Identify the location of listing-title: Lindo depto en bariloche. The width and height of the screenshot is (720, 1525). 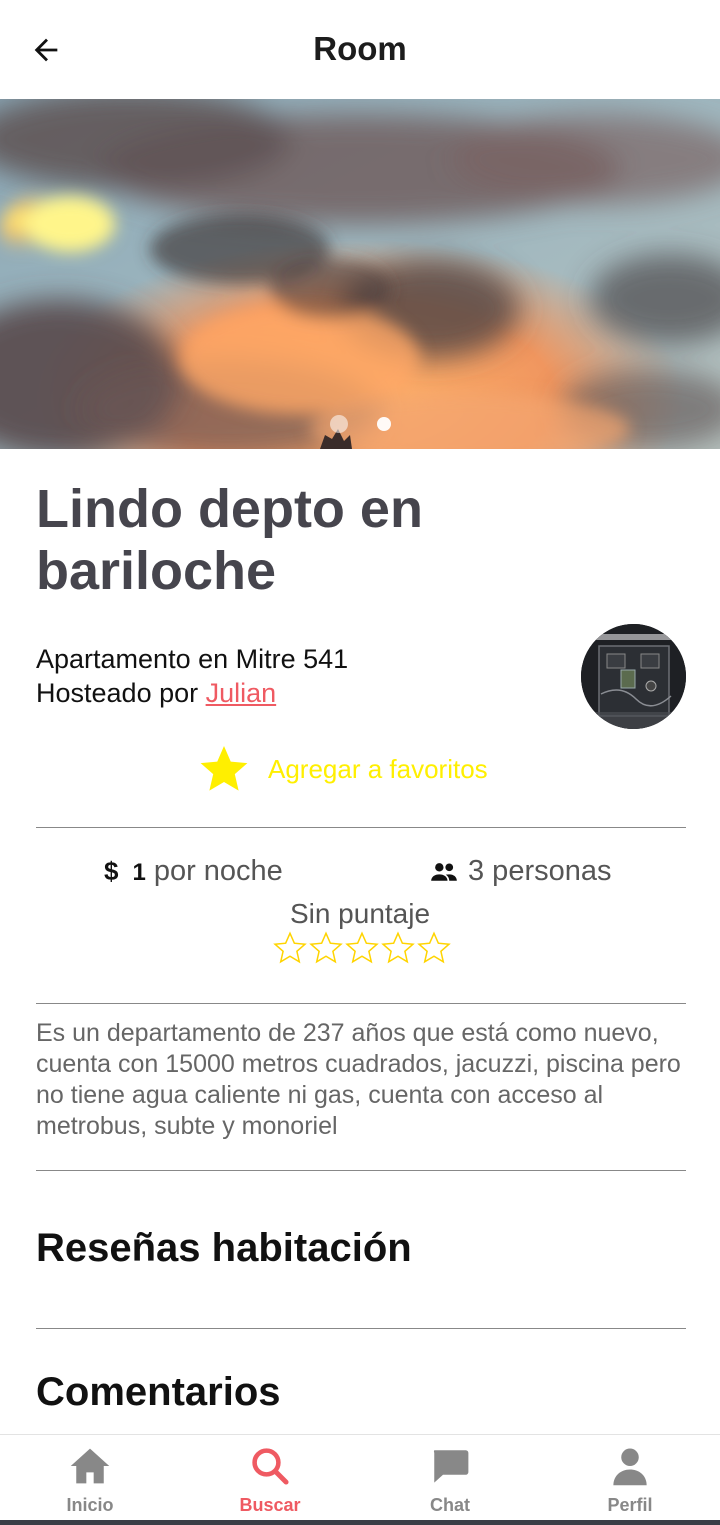
(229, 540).